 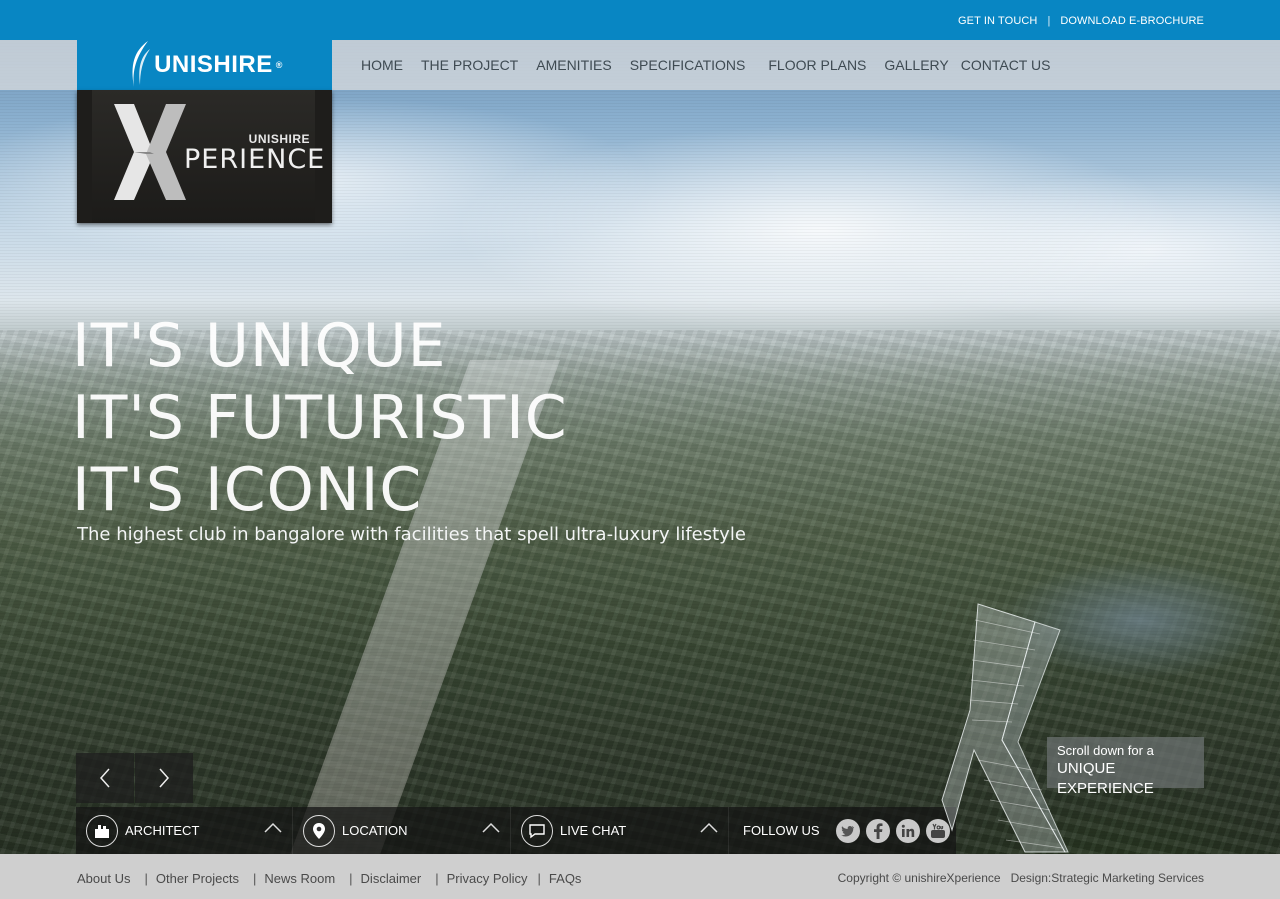 I want to click on xperience-x-icon, so click(x=150, y=152).